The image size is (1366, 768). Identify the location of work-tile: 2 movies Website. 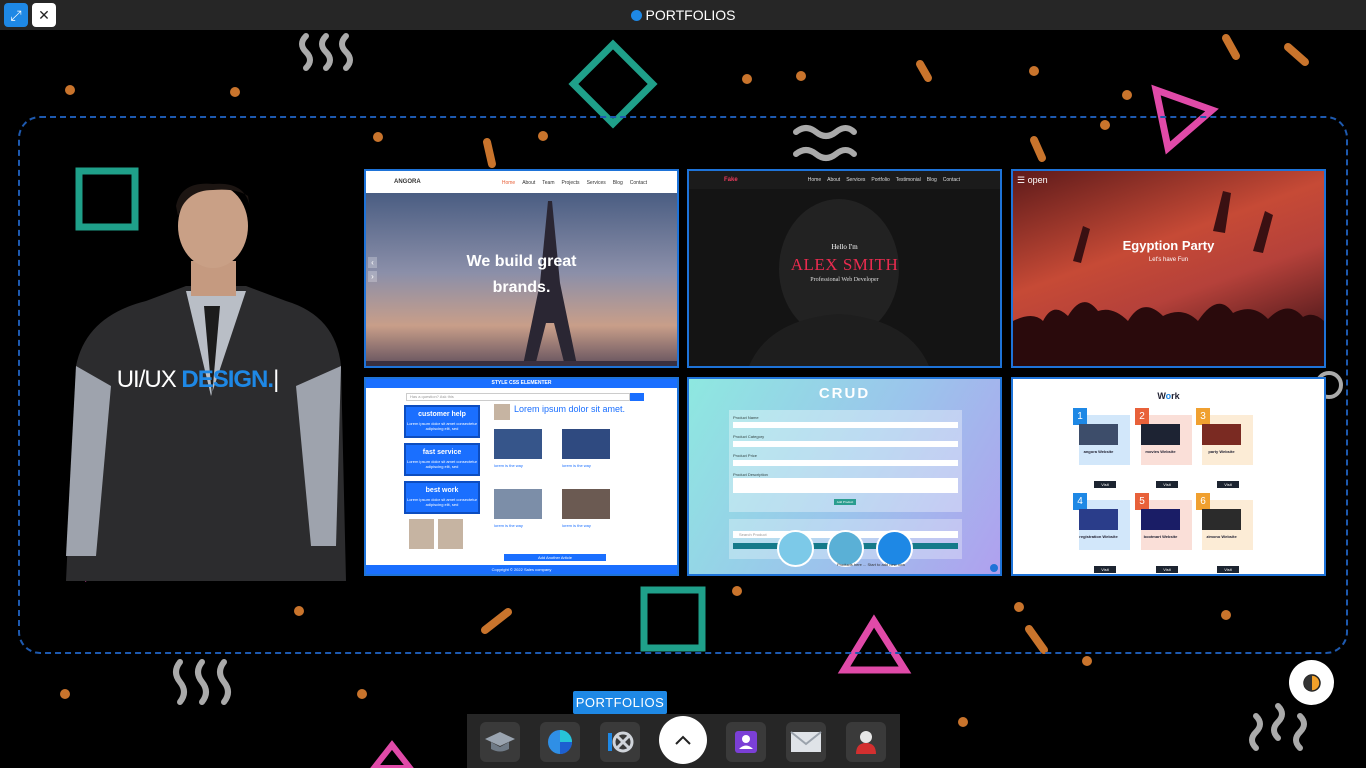
(1163, 436).